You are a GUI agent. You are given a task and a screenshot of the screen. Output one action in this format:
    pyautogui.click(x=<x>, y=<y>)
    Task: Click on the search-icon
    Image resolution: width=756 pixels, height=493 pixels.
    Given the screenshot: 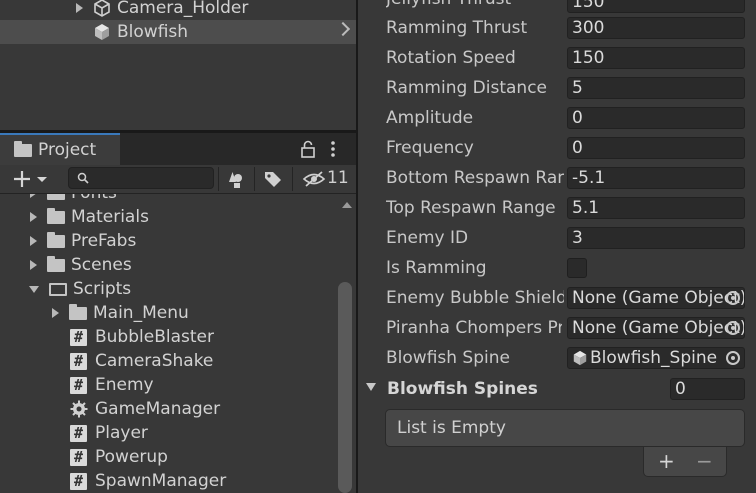 What is the action you would take?
    pyautogui.click(x=83, y=178)
    